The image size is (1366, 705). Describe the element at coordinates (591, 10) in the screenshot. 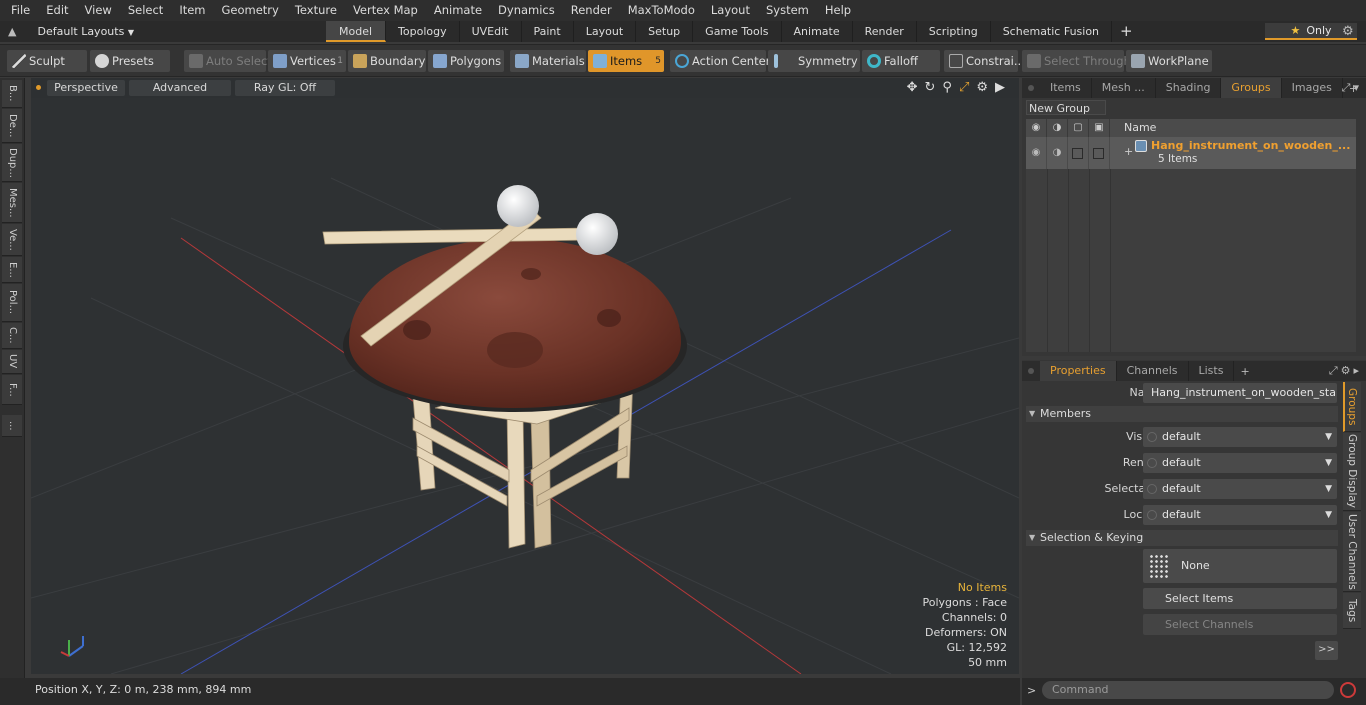

I see `menu-render: Render` at that location.